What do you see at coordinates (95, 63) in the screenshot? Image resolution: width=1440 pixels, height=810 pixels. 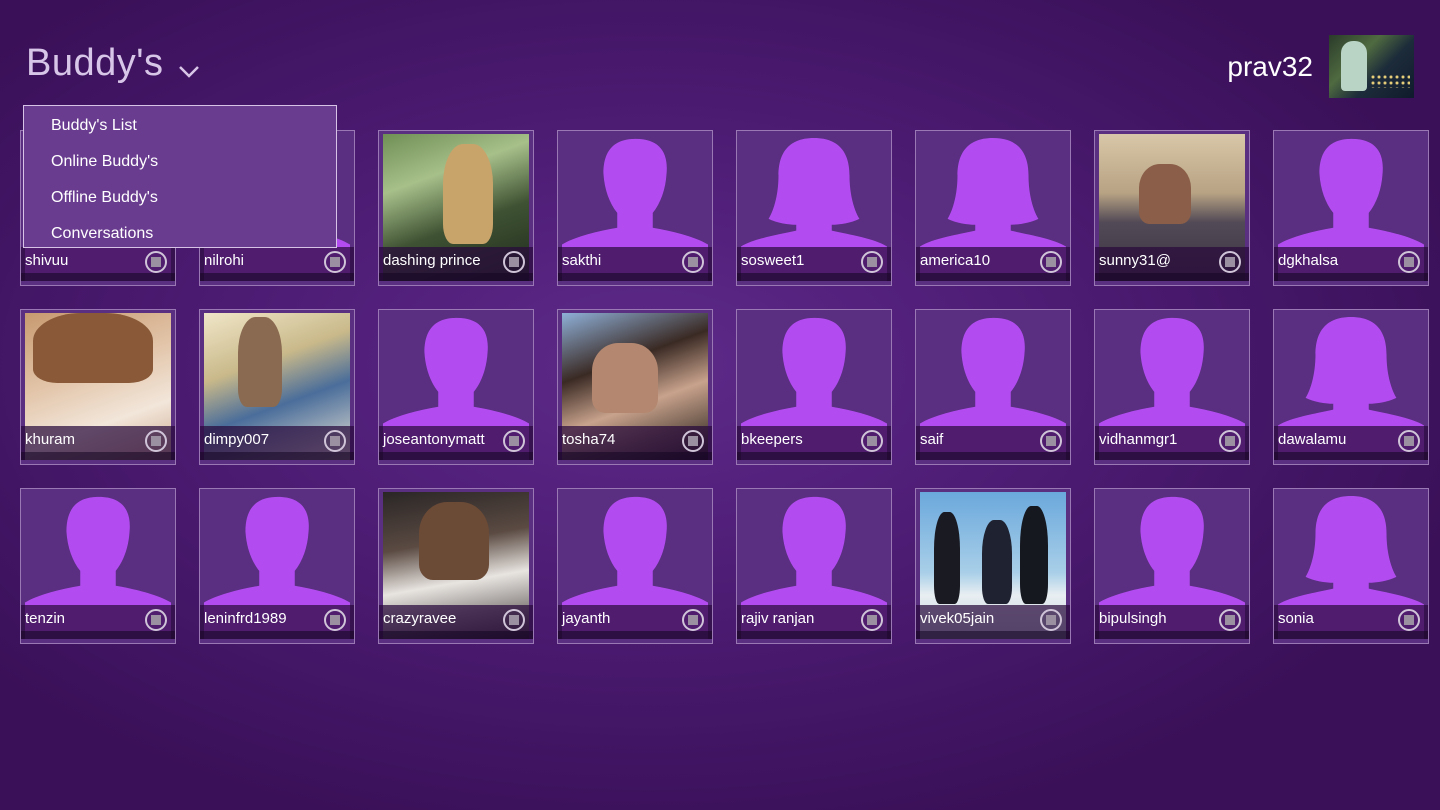 I see `page-title: Buddy's` at bounding box center [95, 63].